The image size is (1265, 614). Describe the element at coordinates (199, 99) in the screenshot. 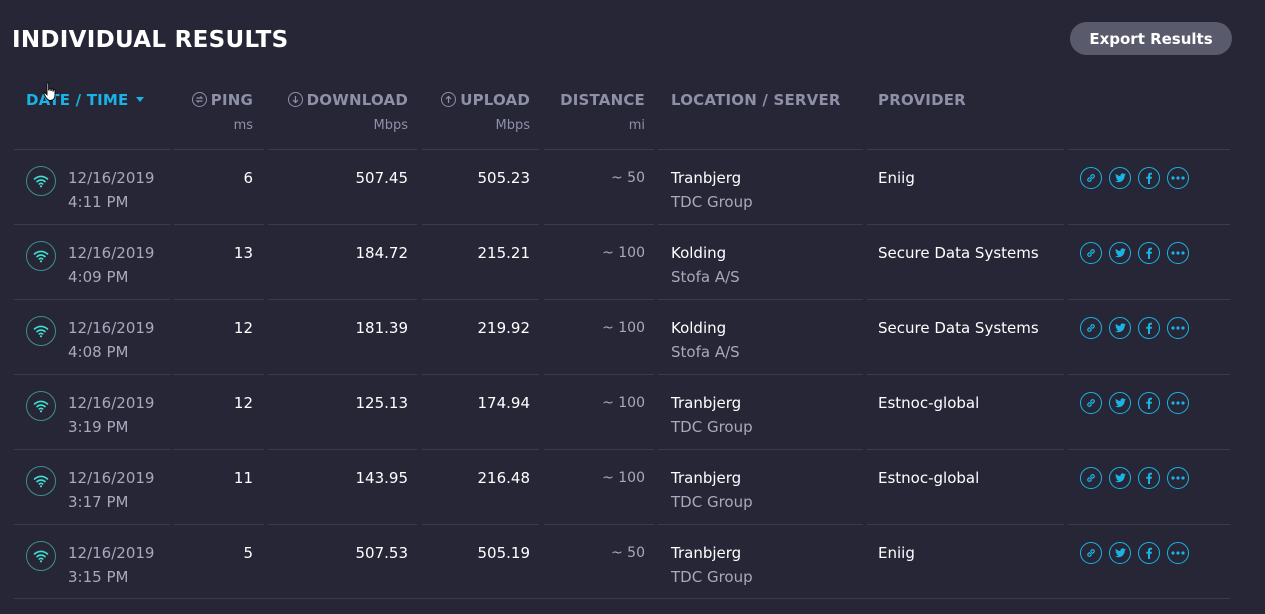

I see `ping-icon` at that location.